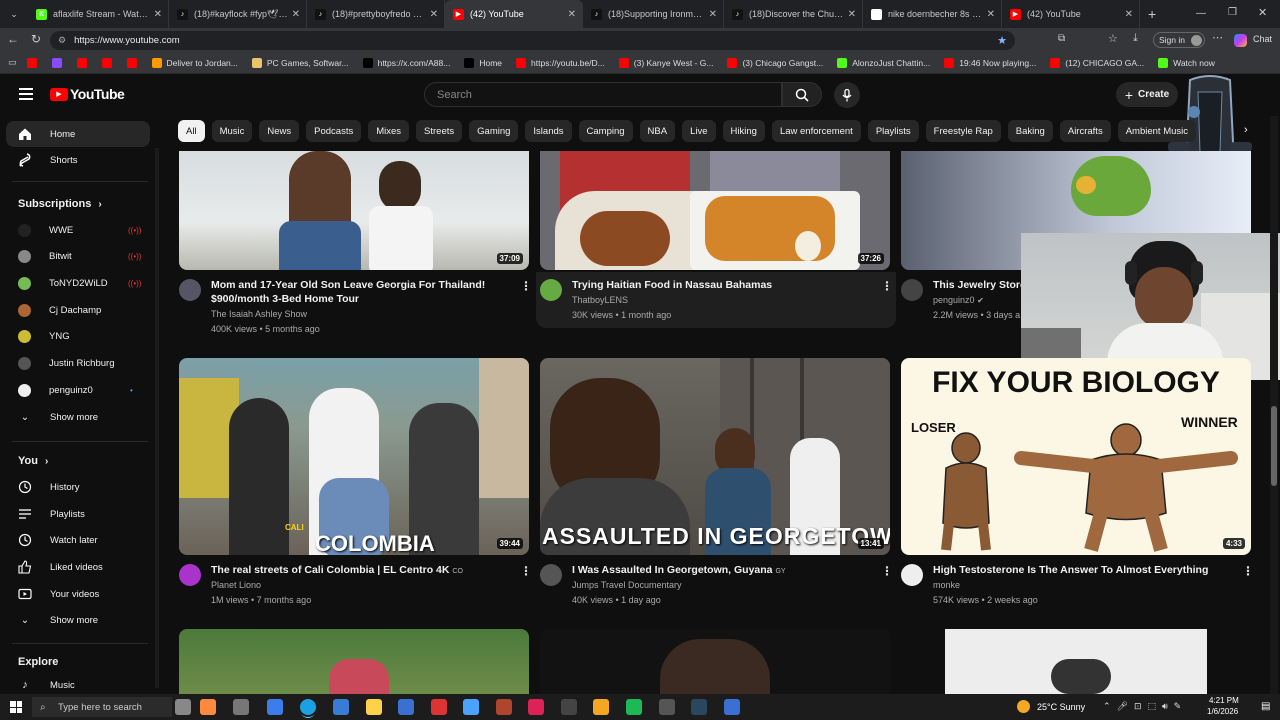  What do you see at coordinates (1265, 706) in the screenshot?
I see `notification-center-icon: ▤` at bounding box center [1265, 706].